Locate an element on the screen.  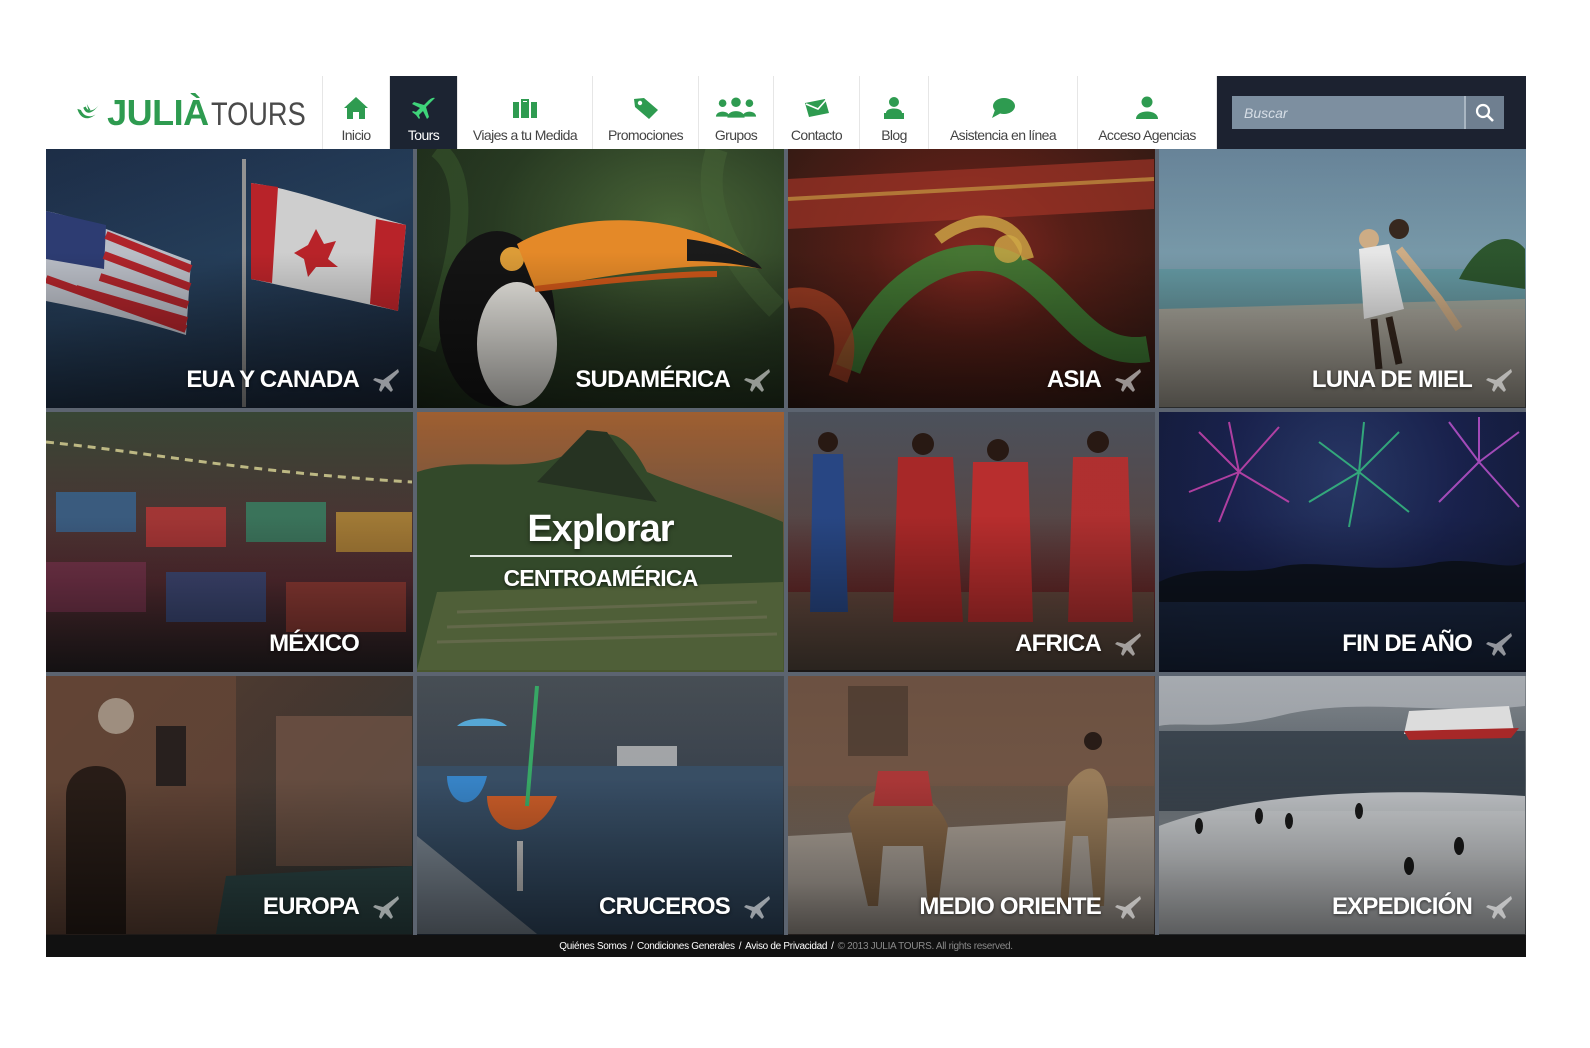
tile-fin-de-ano: FIN DE AÑO is located at coordinates (1342, 542).